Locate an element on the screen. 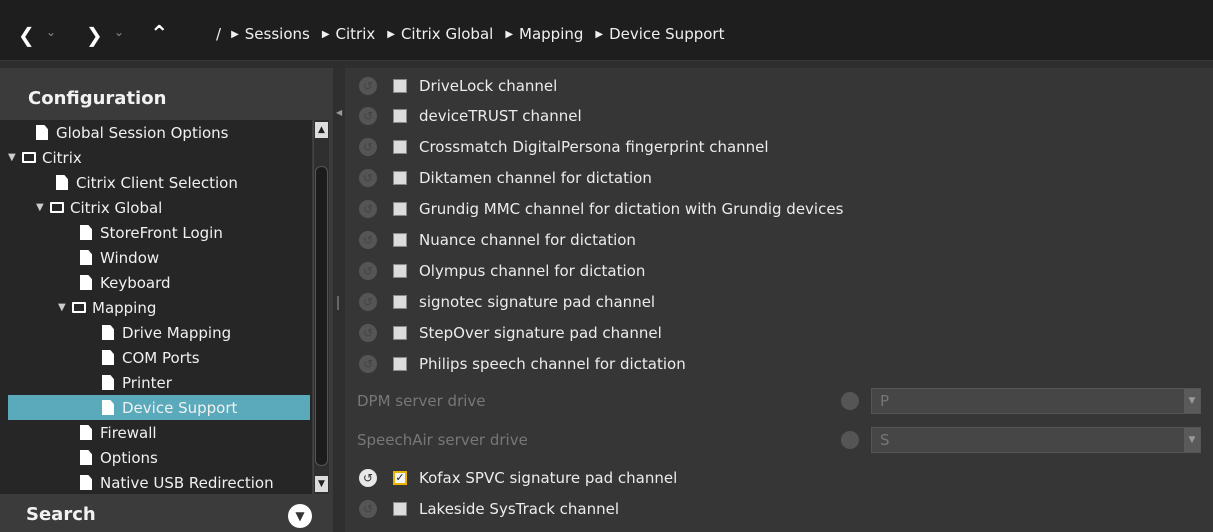  option-lakeside-systrack: ↺ Lakeside SysTrack channel is located at coordinates (489, 509).